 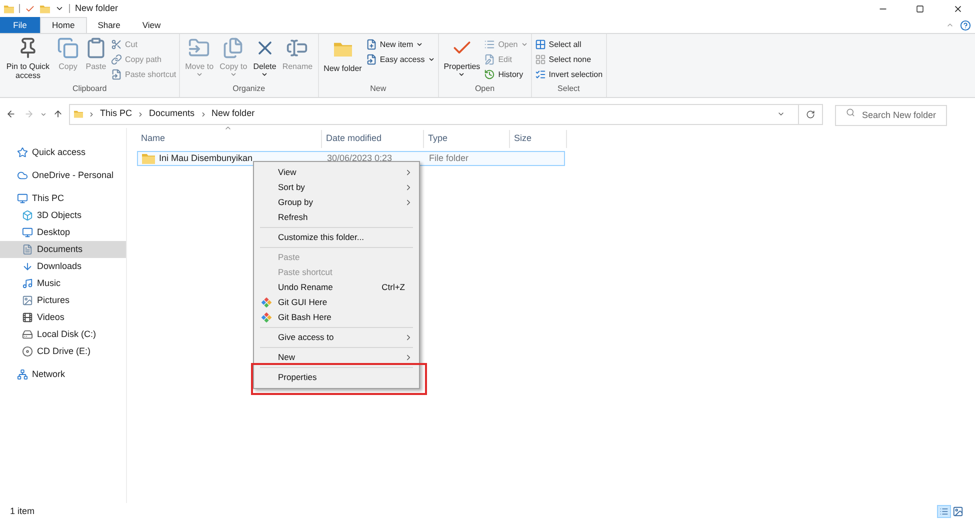 I want to click on move-icon, so click(x=199, y=48).